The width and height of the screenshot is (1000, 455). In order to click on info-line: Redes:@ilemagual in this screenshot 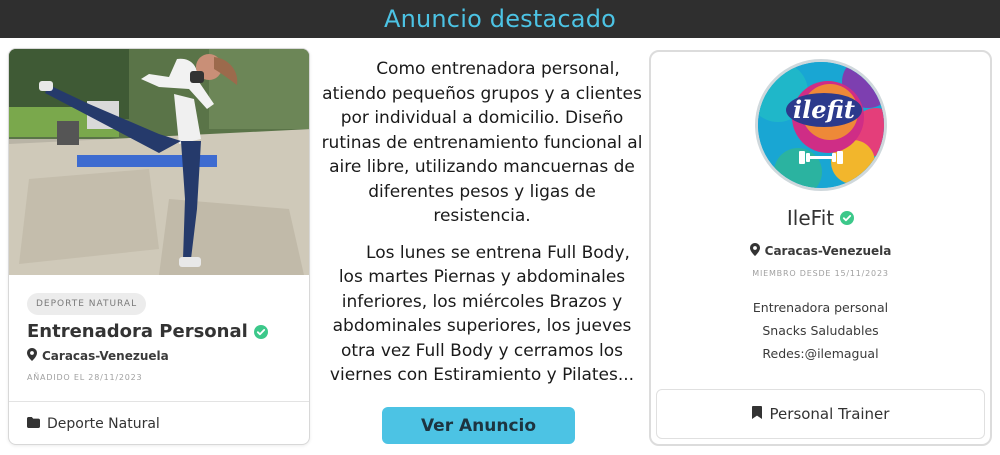, I will do `click(820, 353)`.